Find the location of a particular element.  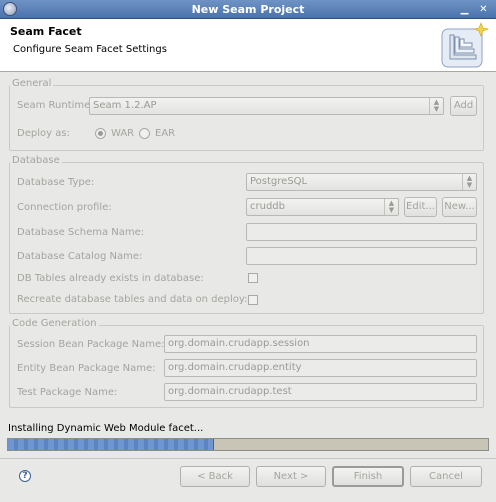

entity-package-input: org.domain.crudapp.entity is located at coordinates (320, 368).